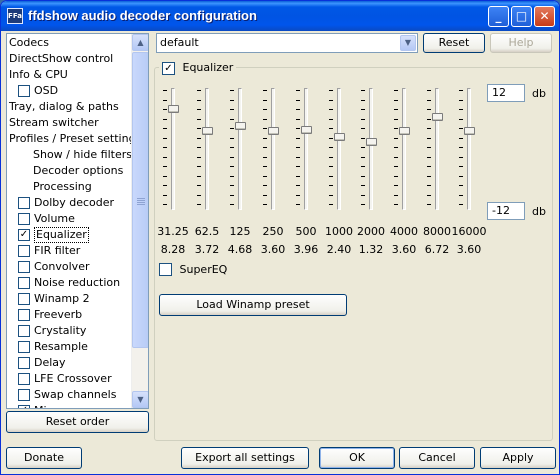 The width and height of the screenshot is (560, 475). I want to click on sidebar-item-resample: Resample, so click(69, 347).